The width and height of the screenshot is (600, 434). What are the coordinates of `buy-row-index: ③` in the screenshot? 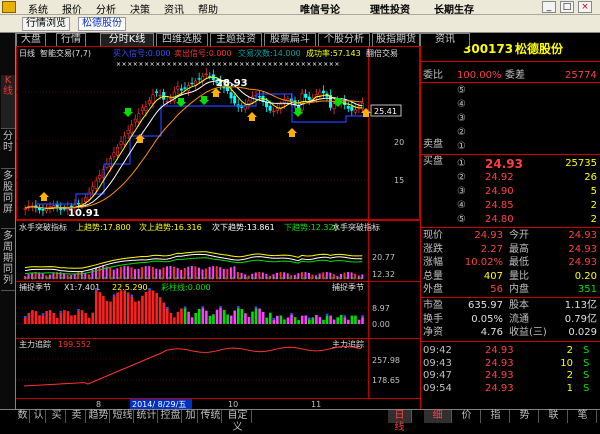 It's located at (461, 191).